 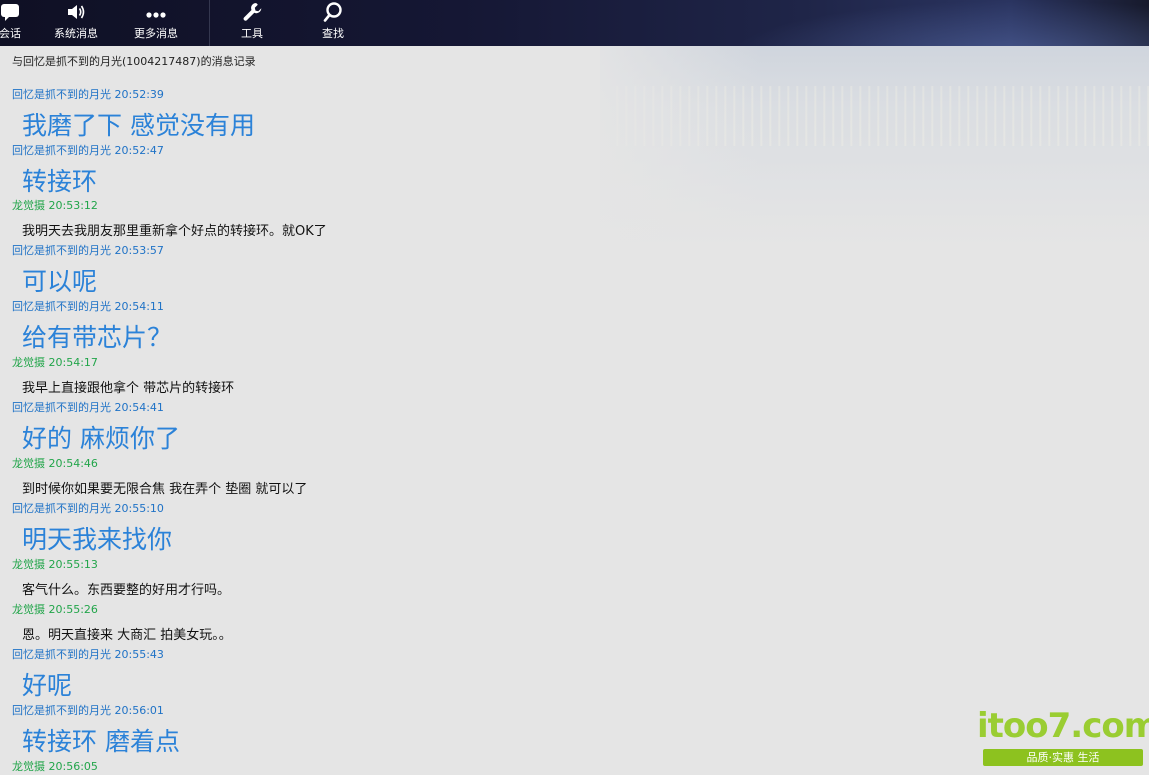 I want to click on wrench-icon, so click(x=252, y=12).